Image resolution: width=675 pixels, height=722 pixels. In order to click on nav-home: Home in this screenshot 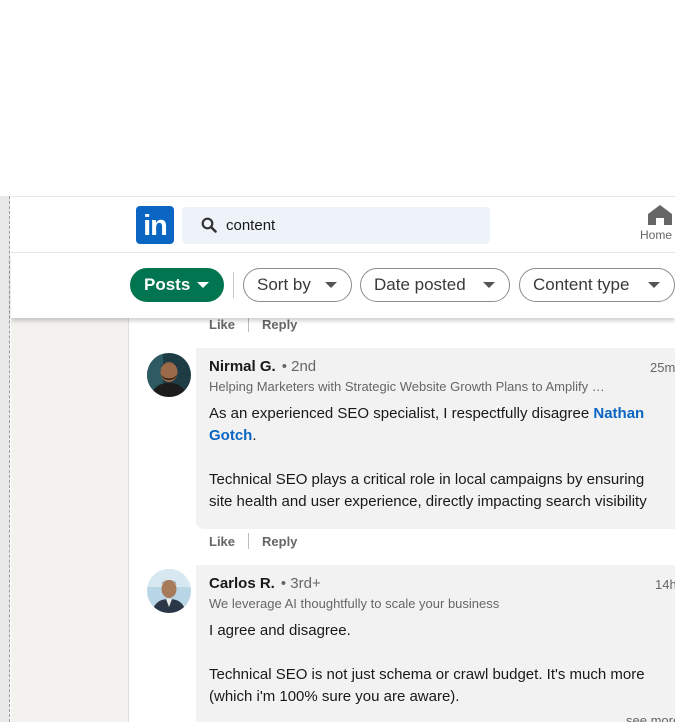, I will do `click(656, 223)`.